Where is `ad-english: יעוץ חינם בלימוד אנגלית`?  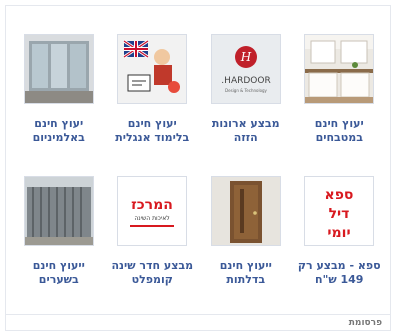 ad-english: יעוץ חינם בלימוד אנגלית is located at coordinates (153, 93).